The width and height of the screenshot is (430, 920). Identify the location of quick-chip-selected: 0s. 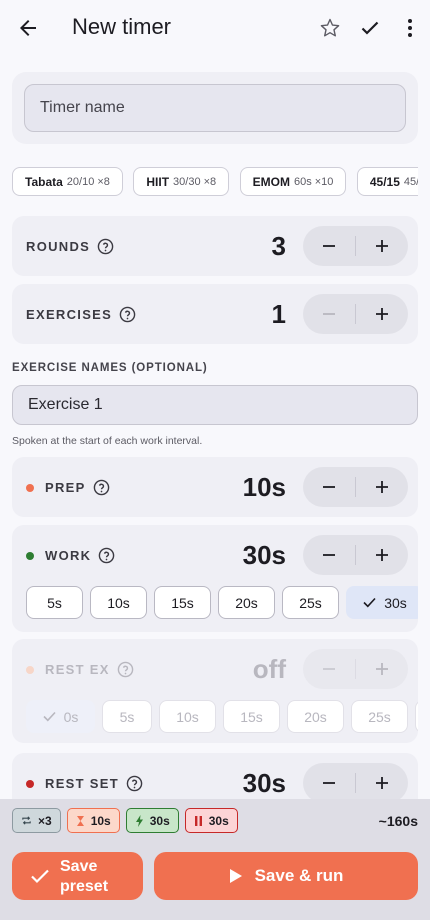
(60, 716).